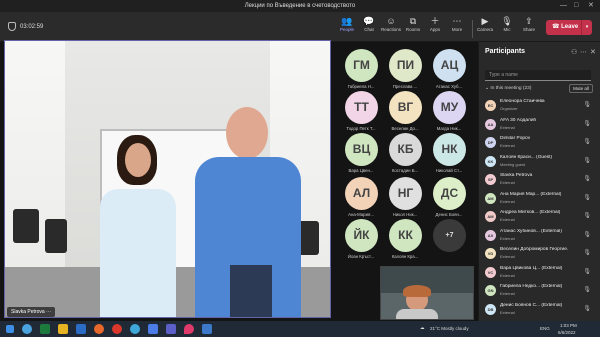  I want to click on participant-row: GN Габриела Недко... (External) External 🎙, so click(539, 290).